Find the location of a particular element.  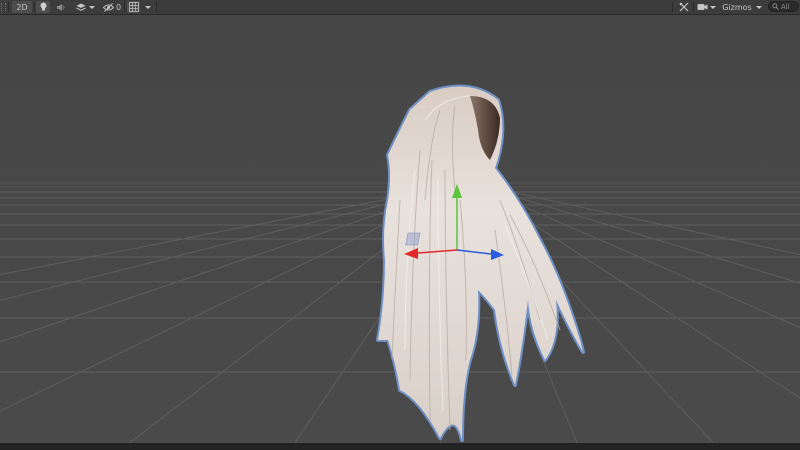

hidden-object-count: 0 is located at coordinates (118, 7).